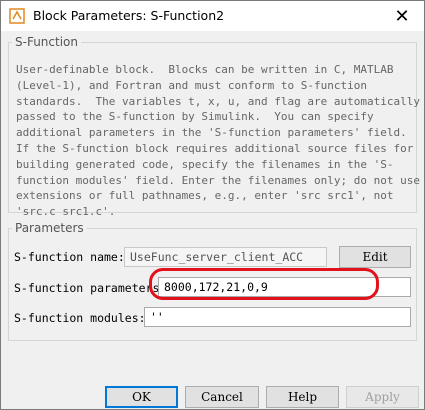  What do you see at coordinates (375, 257) in the screenshot?
I see `edit-button: Edit` at bounding box center [375, 257].